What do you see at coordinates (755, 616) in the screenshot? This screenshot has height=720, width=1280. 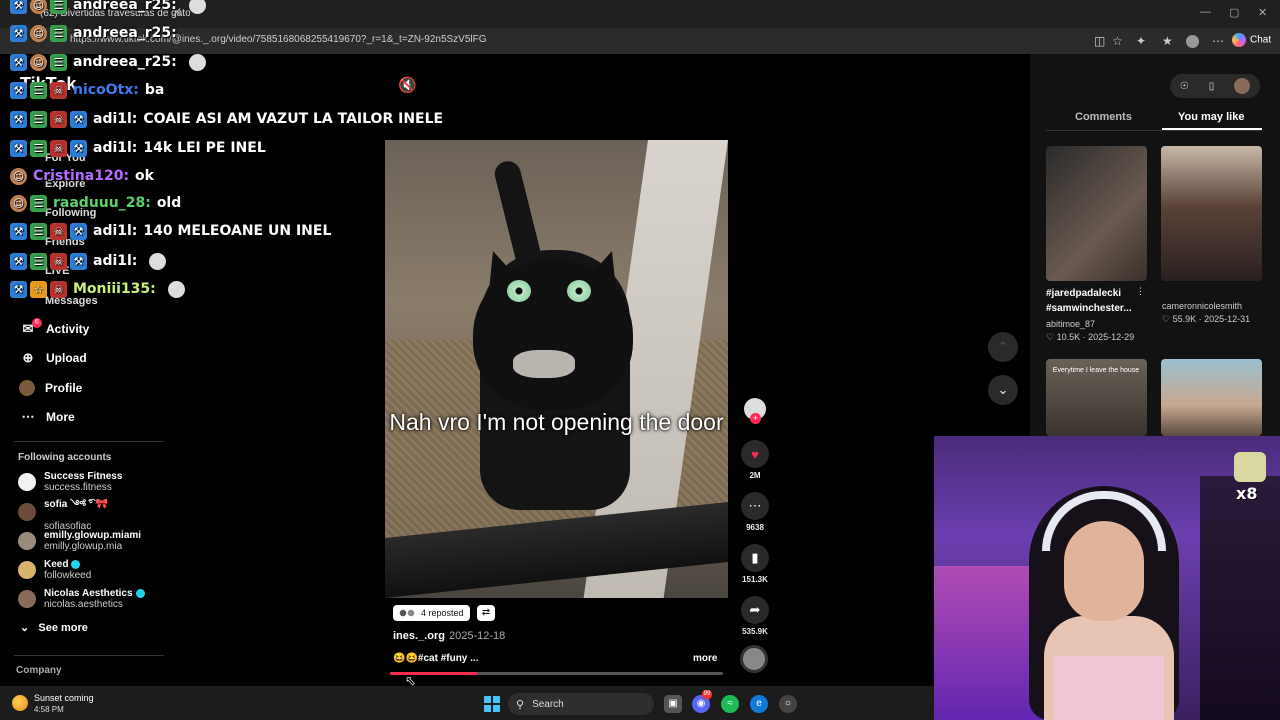 I see `share-button: ➦ 535.9K` at bounding box center [755, 616].